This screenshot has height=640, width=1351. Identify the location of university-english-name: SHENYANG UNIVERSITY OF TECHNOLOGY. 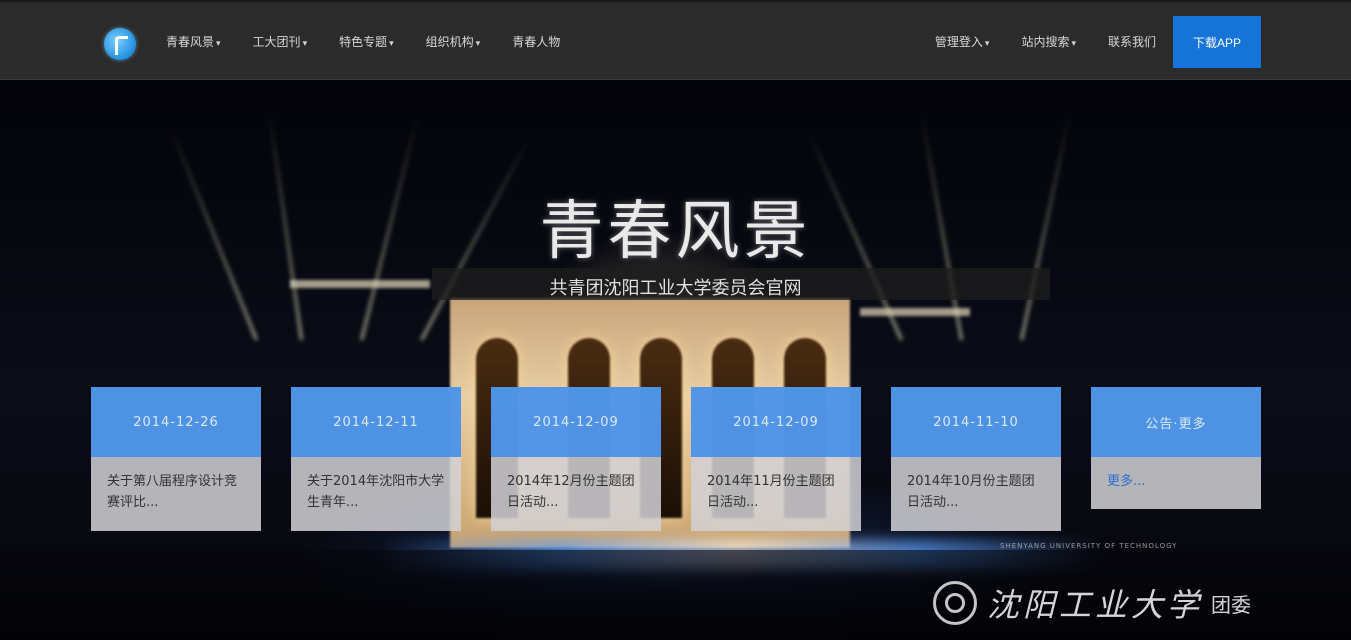
(1089, 546).